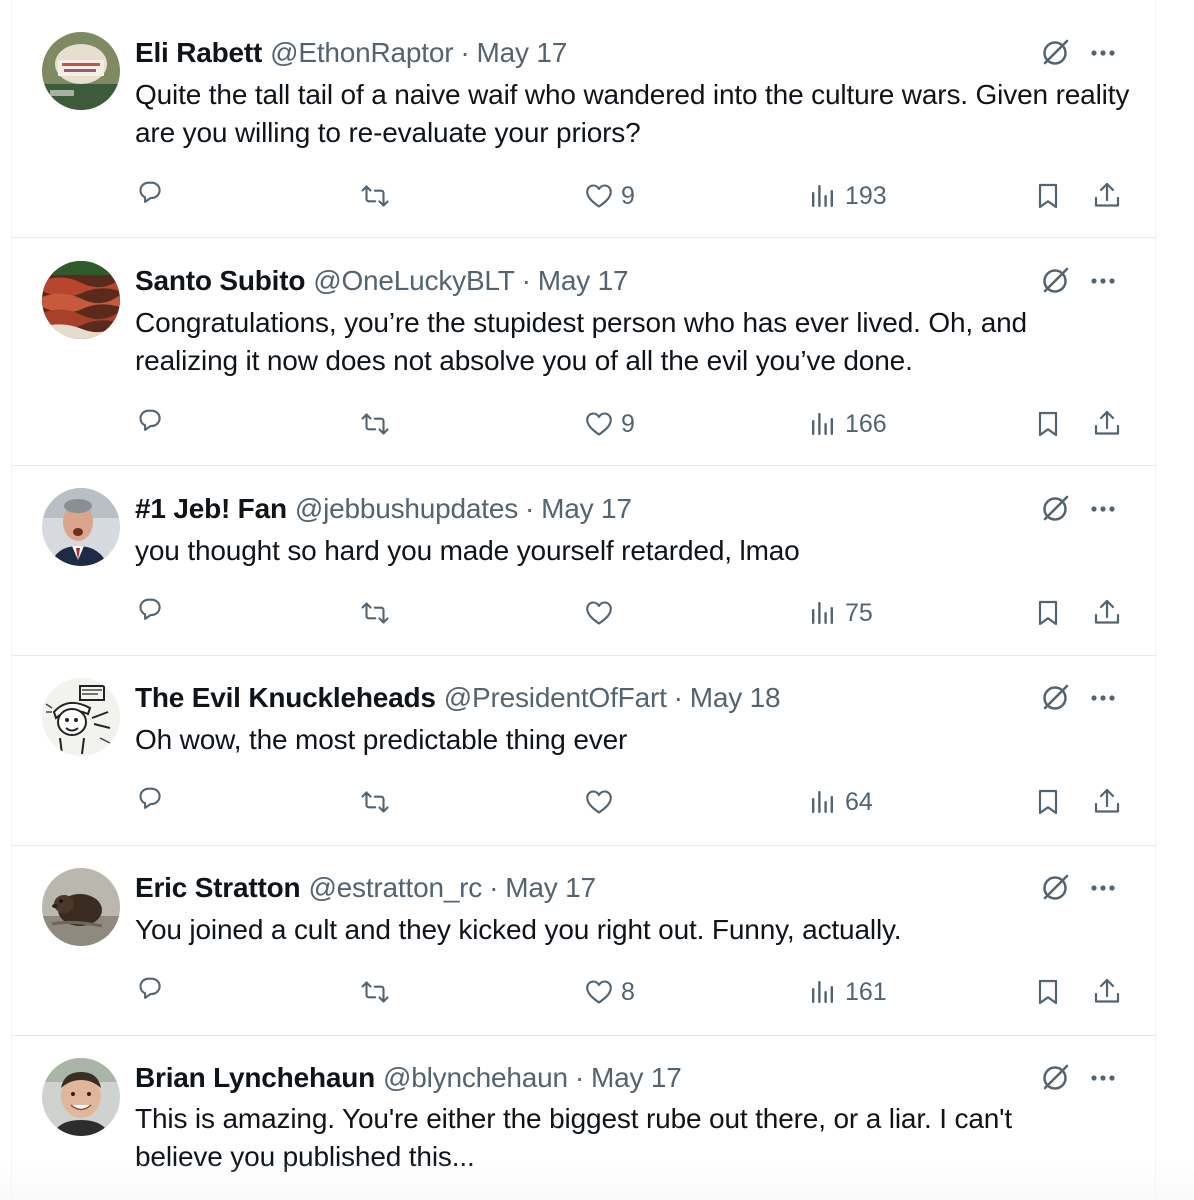 The width and height of the screenshot is (1194, 1200). What do you see at coordinates (255, 1078) in the screenshot?
I see `author-name: Brian Lynchehaun` at bounding box center [255, 1078].